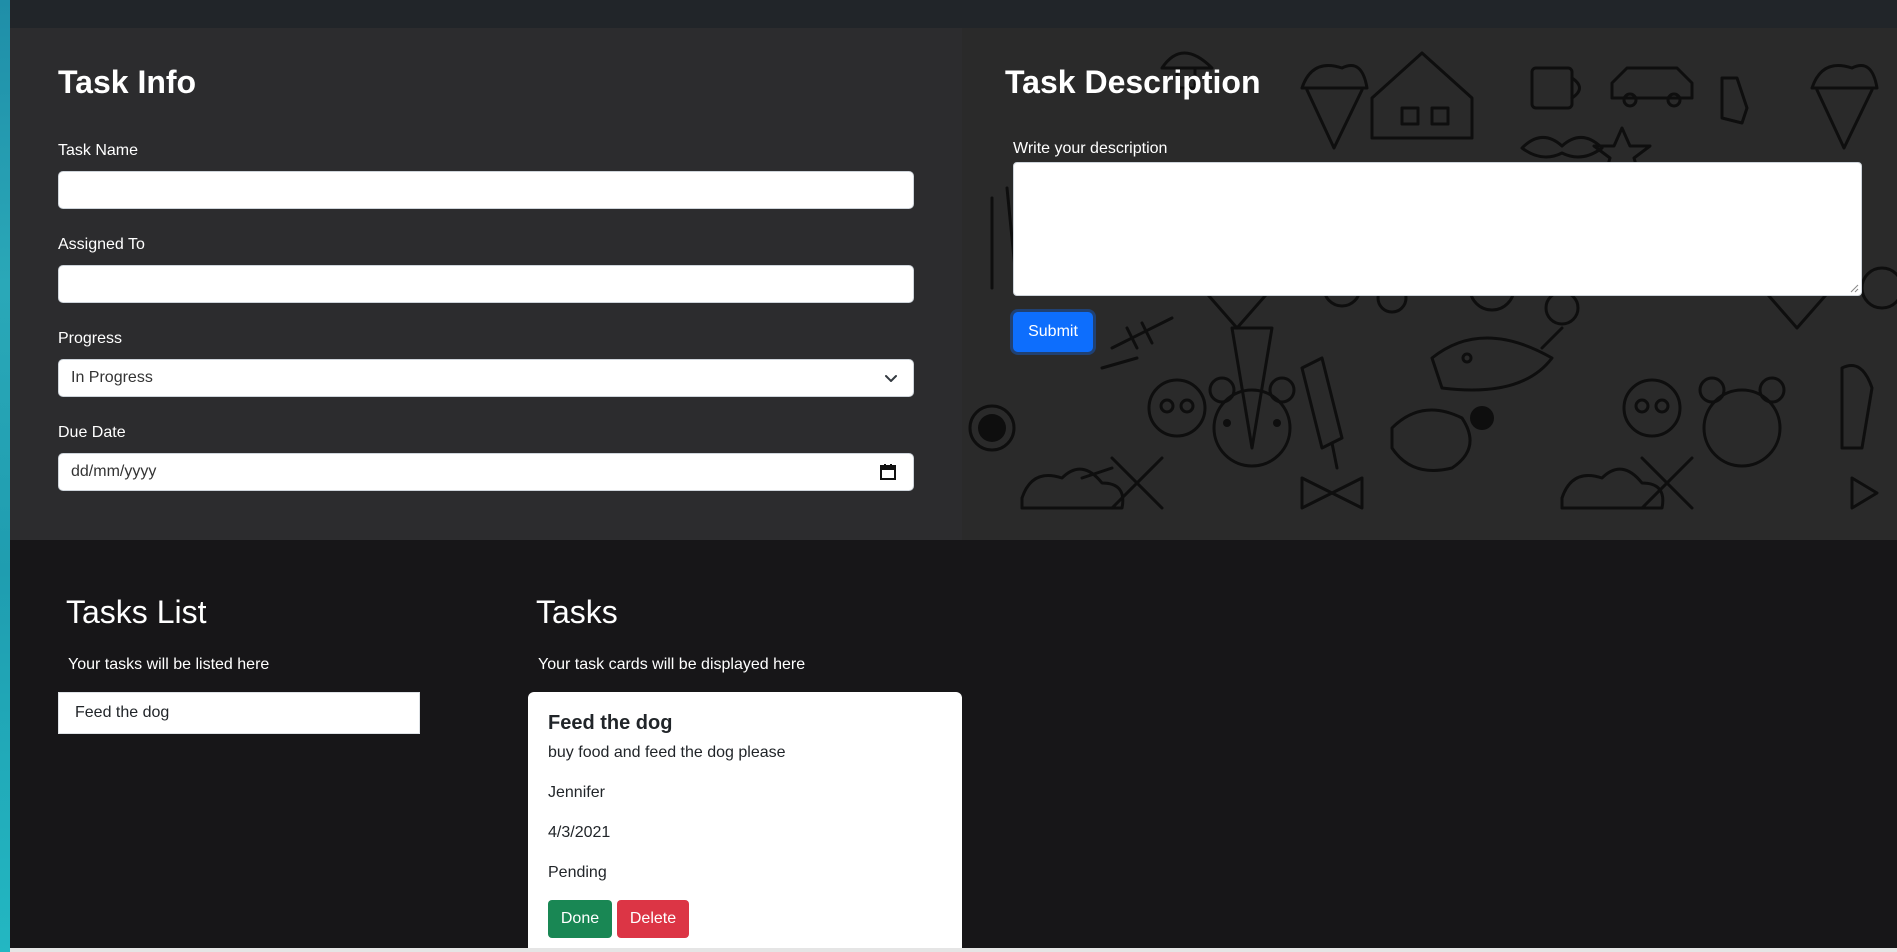  Describe the element at coordinates (112, 377) in the screenshot. I see `progress-selected-value: In Progress` at that location.